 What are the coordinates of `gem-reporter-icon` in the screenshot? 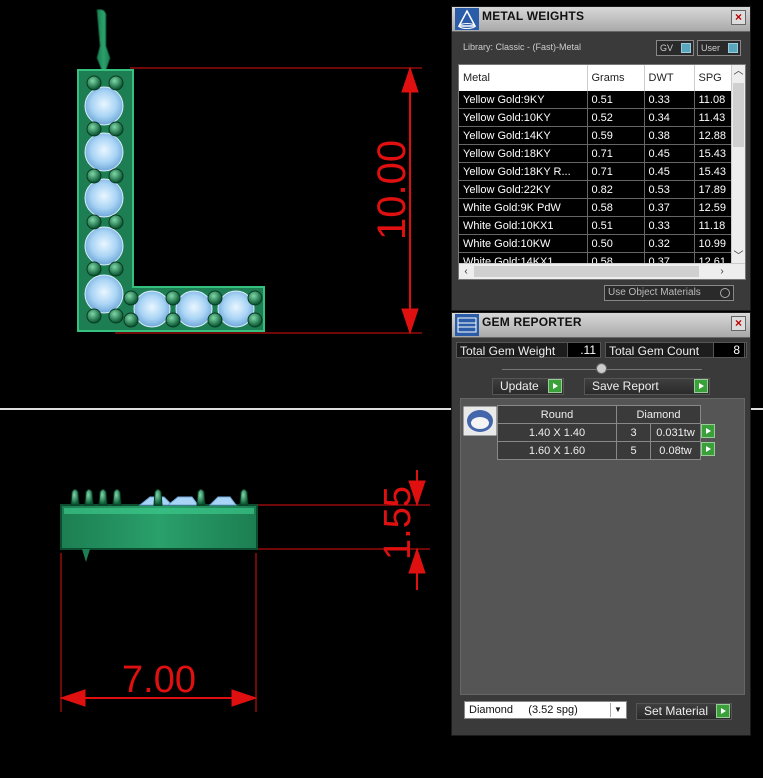 It's located at (467, 325).